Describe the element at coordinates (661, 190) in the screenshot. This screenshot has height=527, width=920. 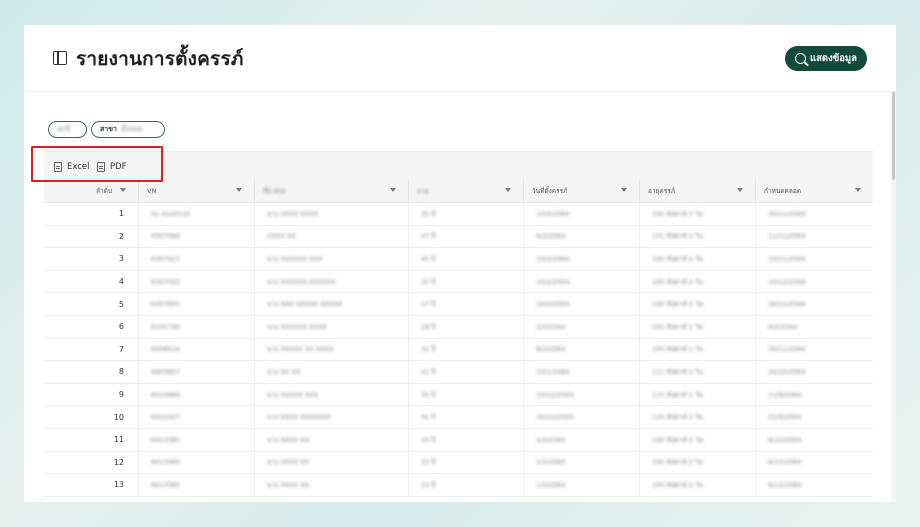
I see `header-gestational-age-label: อายุครรภ์` at that location.